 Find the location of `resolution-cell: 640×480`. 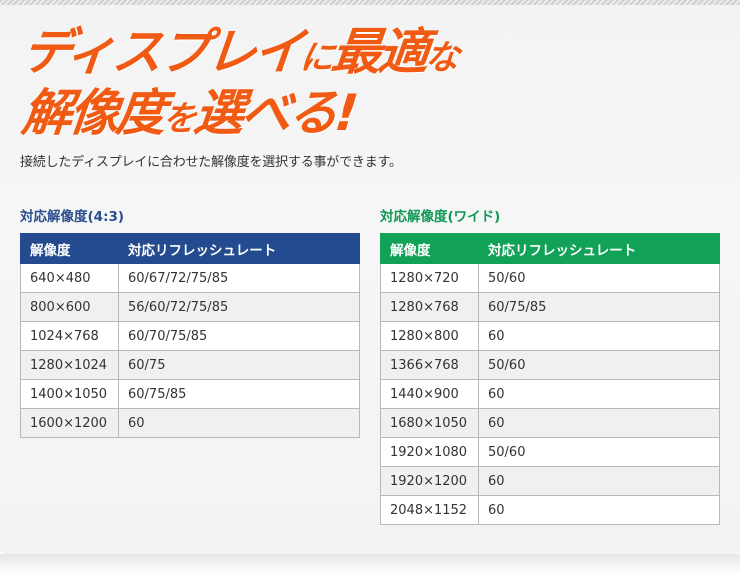

resolution-cell: 640×480 is located at coordinates (69, 278).